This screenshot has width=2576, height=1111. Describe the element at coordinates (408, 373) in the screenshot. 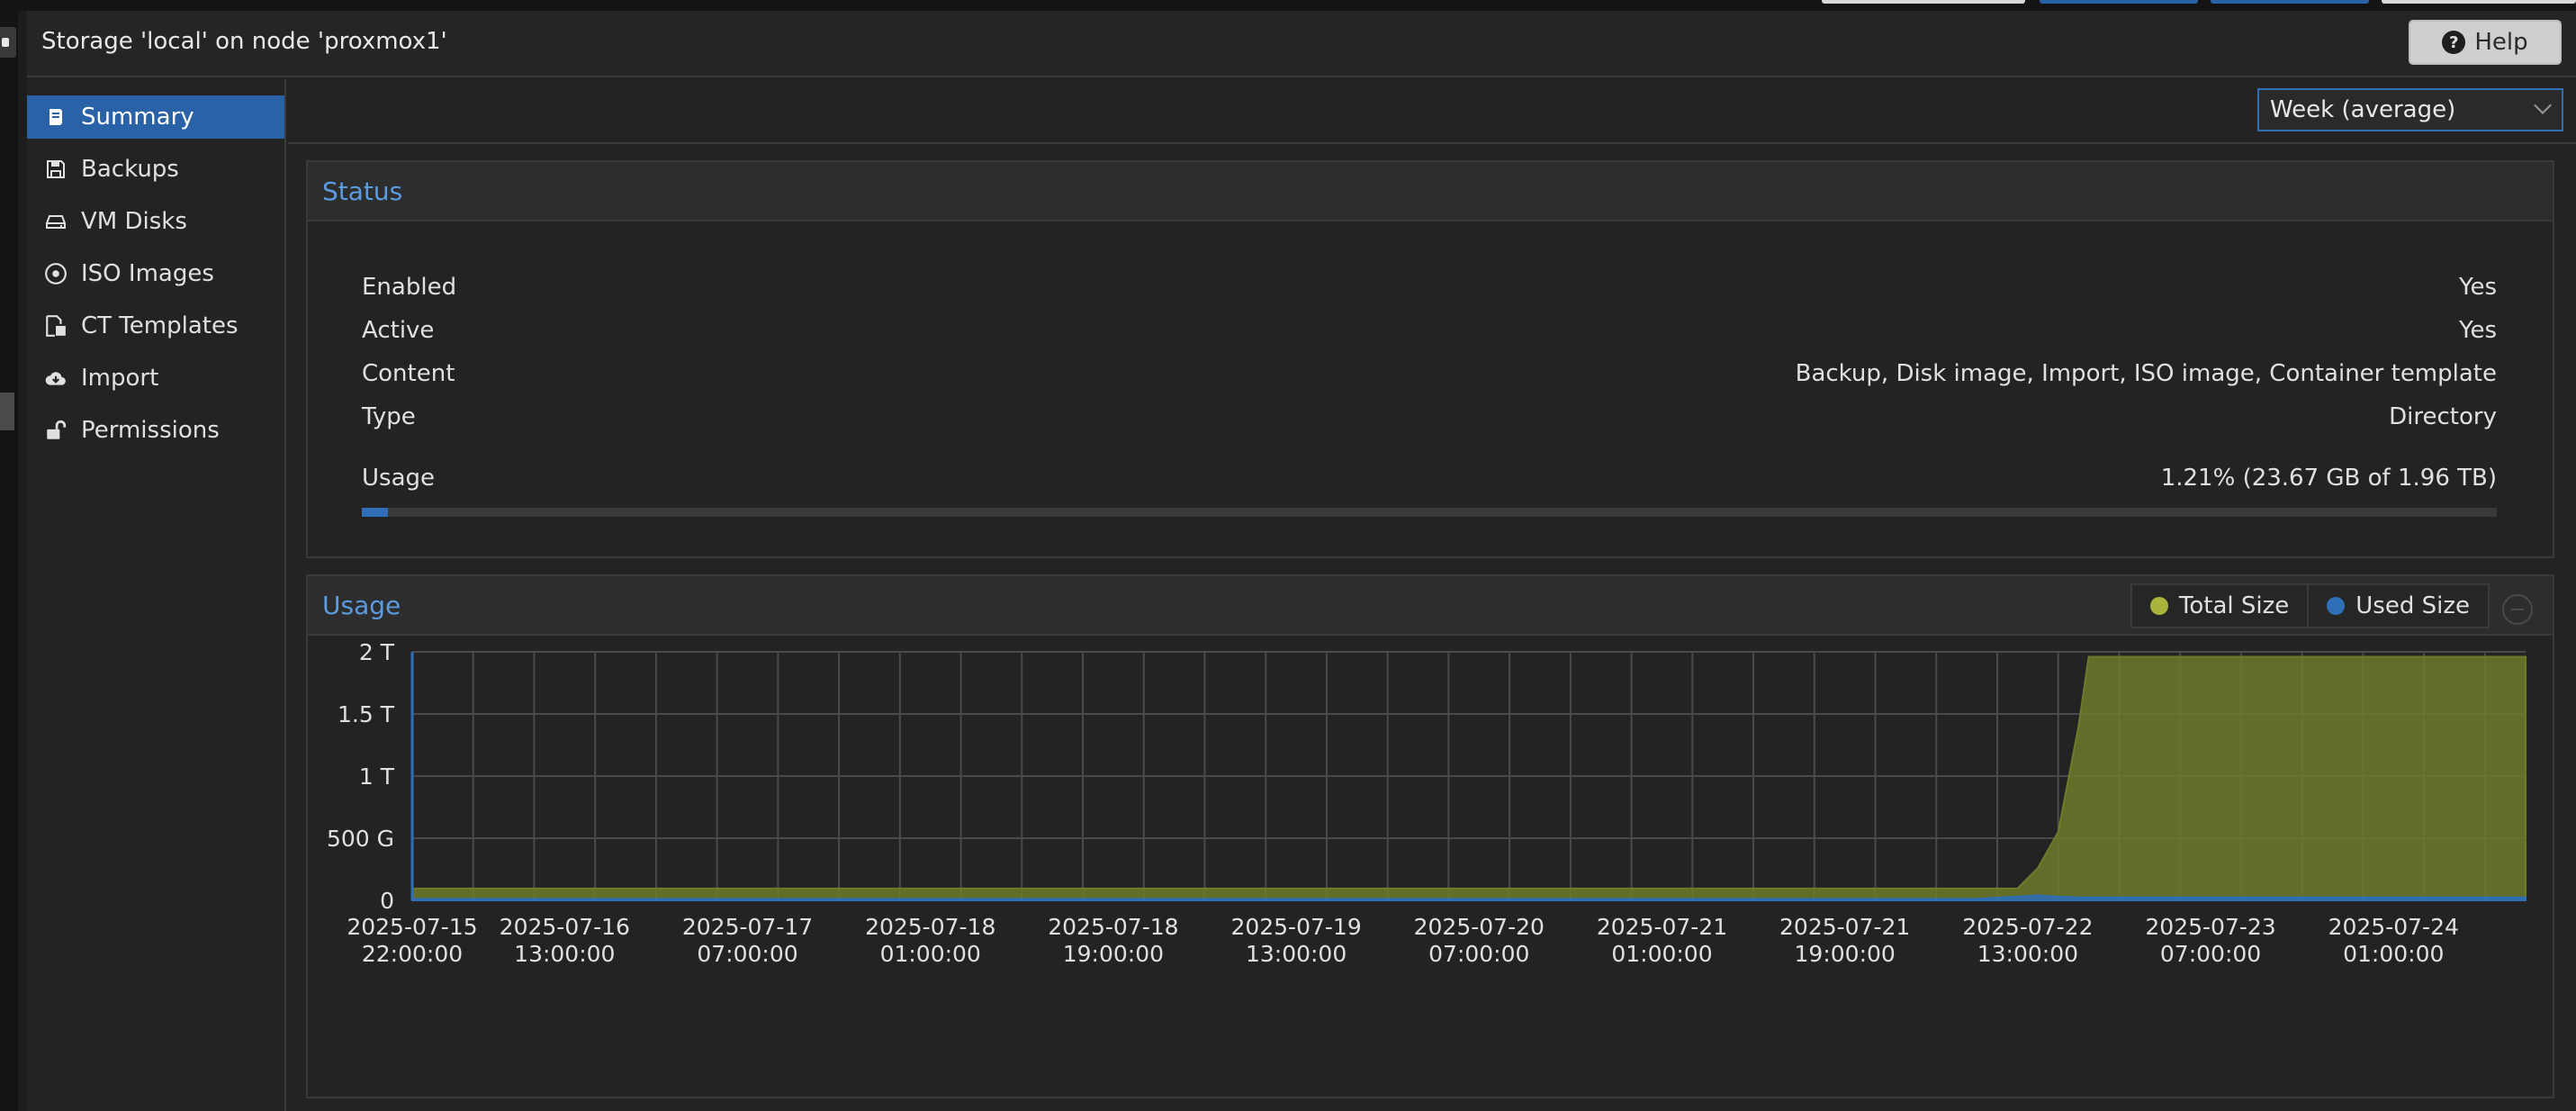

I see `status-key: Content` at that location.